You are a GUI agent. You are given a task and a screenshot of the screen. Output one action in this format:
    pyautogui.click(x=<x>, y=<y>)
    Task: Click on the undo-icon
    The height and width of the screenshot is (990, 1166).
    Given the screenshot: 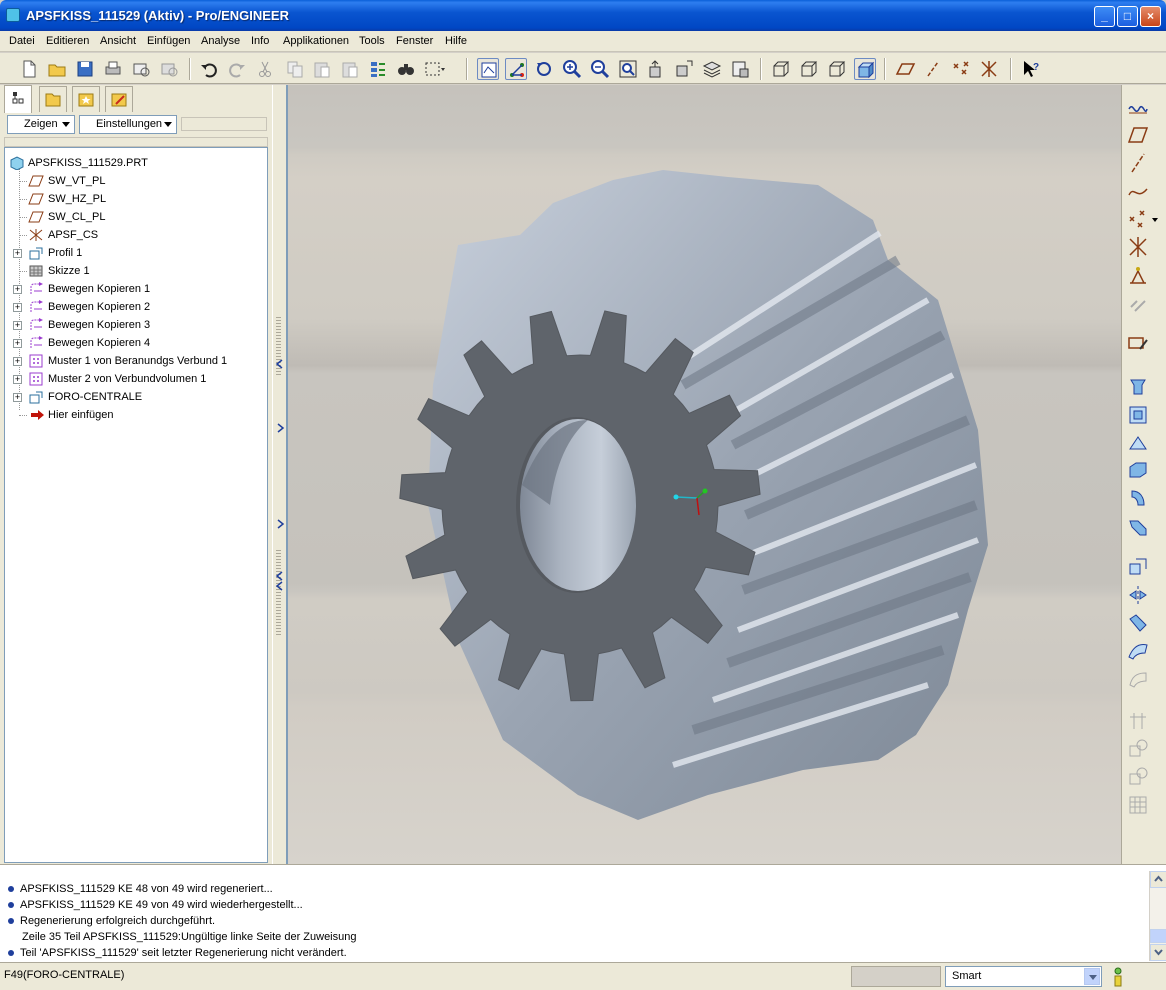 What is the action you would take?
    pyautogui.click(x=209, y=69)
    